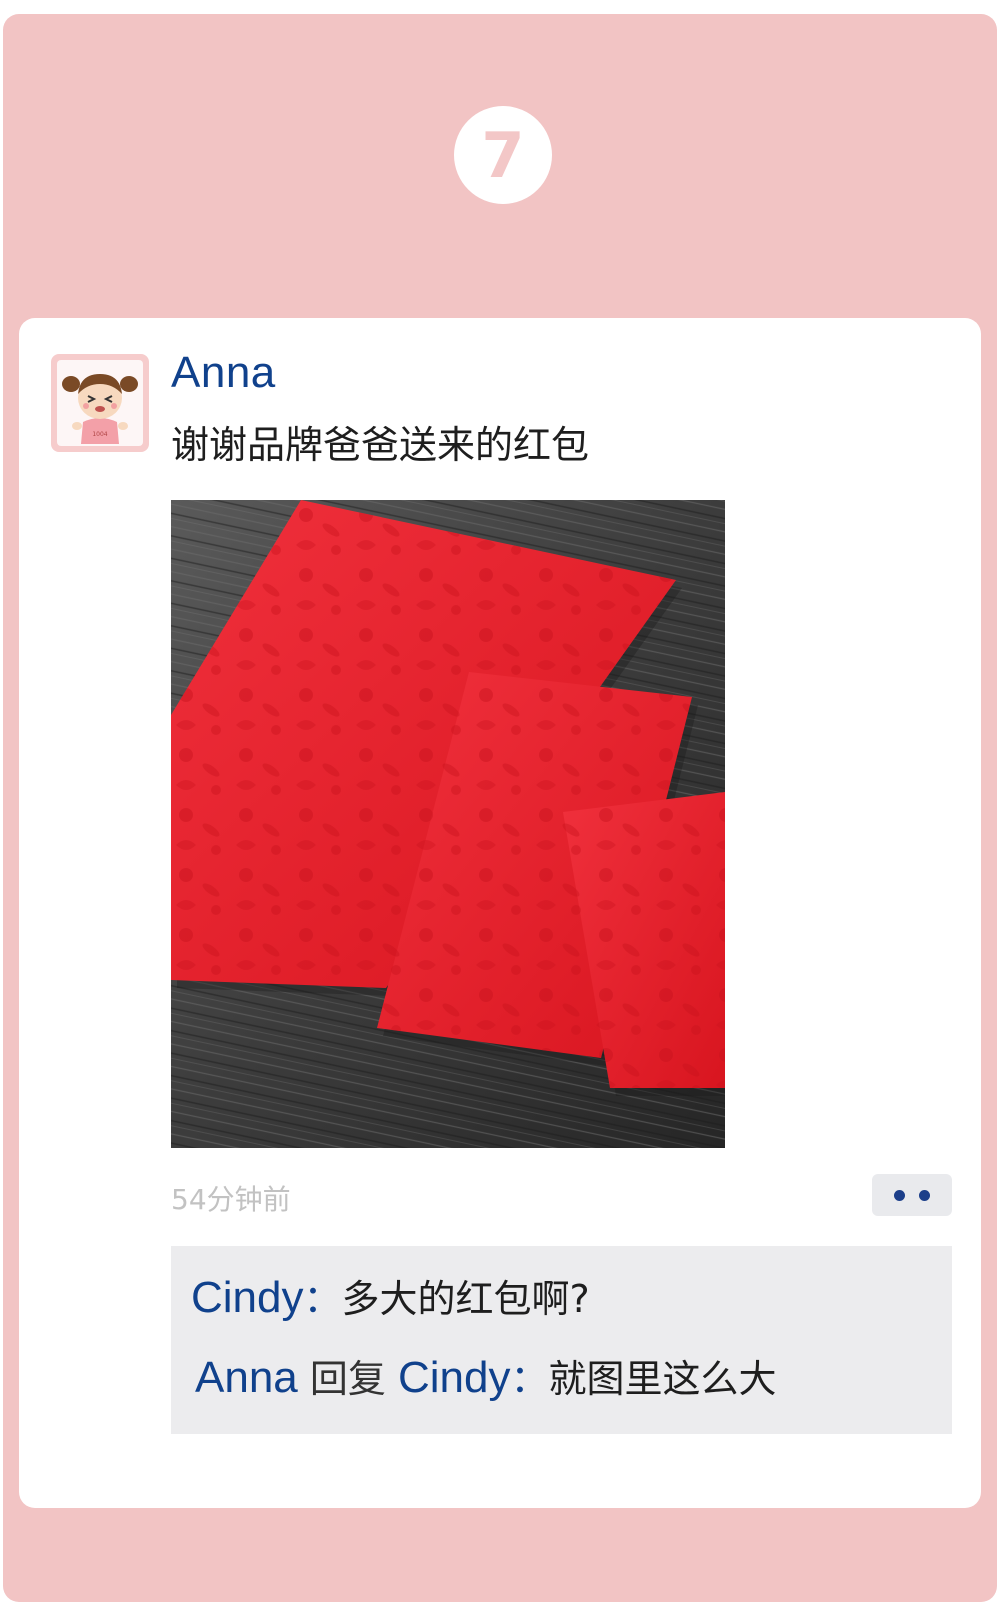 Image resolution: width=1000 pixels, height=1604 pixels. Describe the element at coordinates (380, 445) in the screenshot. I see `post-text: 谢谢品牌爸爸送来的红包` at that location.